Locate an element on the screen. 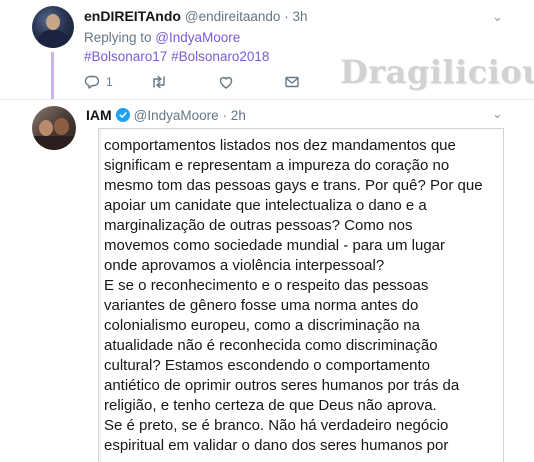 This screenshot has width=534, height=462. envelope-icon is located at coordinates (292, 82).